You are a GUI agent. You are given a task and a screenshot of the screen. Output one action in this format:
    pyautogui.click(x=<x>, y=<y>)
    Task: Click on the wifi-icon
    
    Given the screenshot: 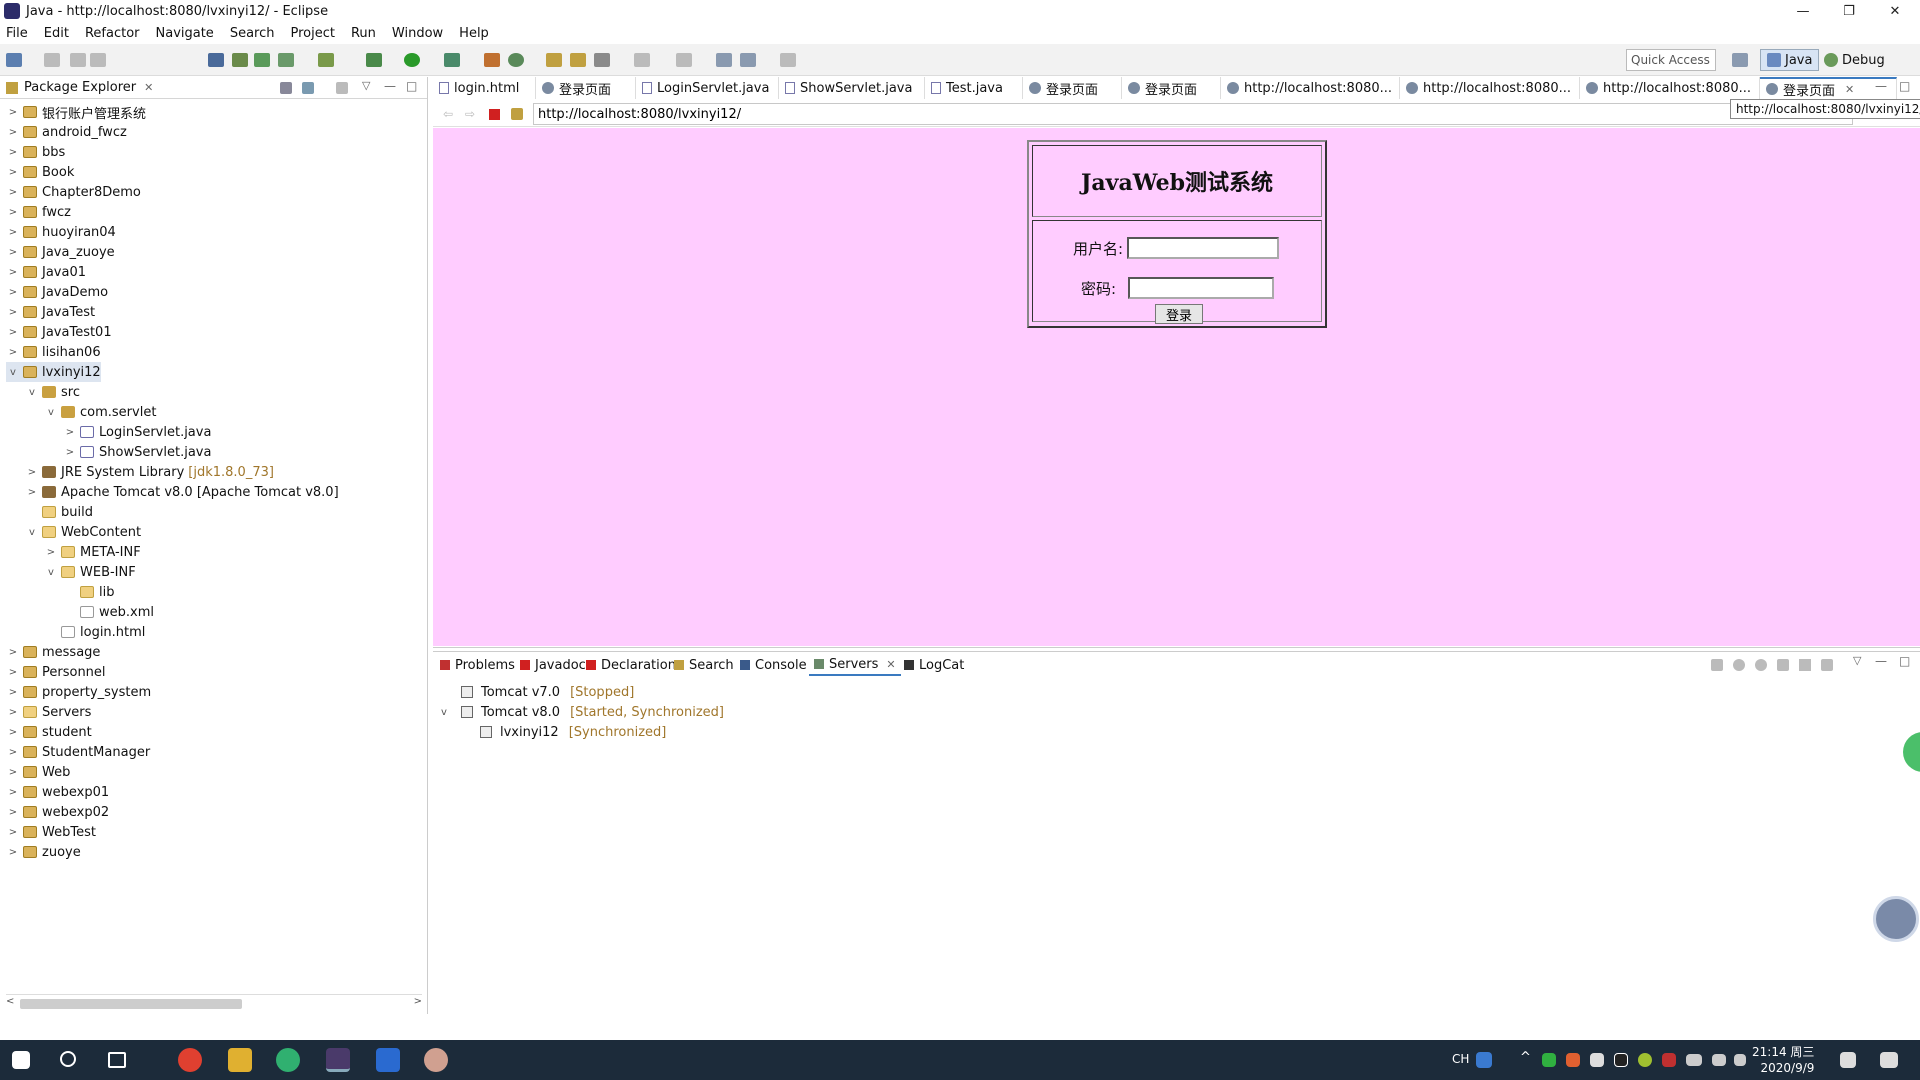 What is the action you would take?
    pyautogui.click(x=1719, y=1060)
    